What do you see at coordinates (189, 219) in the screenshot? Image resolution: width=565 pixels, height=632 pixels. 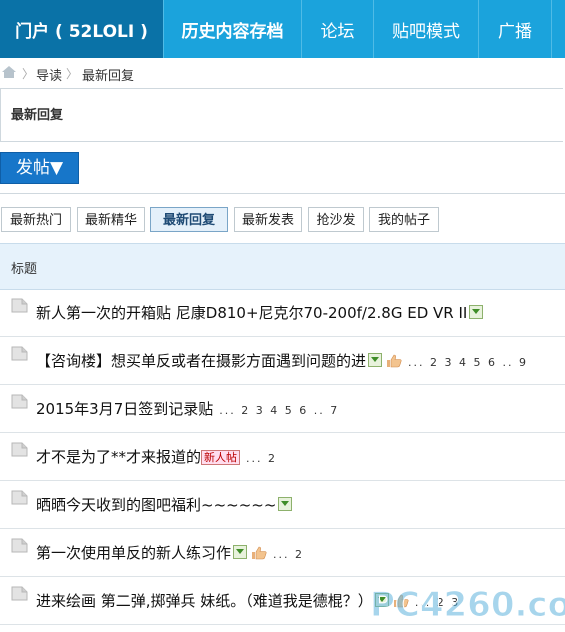 I see `tab-latest-replies: 最新回复` at bounding box center [189, 219].